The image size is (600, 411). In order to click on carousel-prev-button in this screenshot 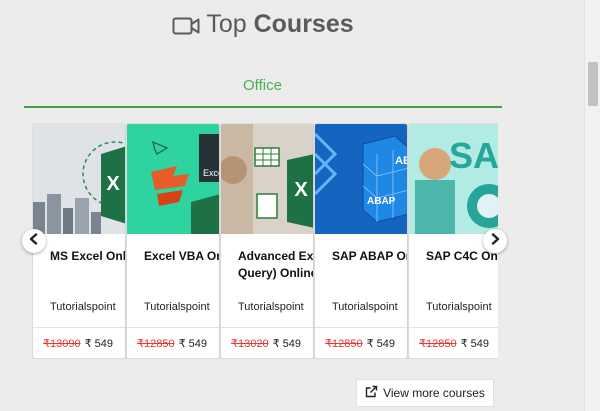, I will do `click(34, 241)`.